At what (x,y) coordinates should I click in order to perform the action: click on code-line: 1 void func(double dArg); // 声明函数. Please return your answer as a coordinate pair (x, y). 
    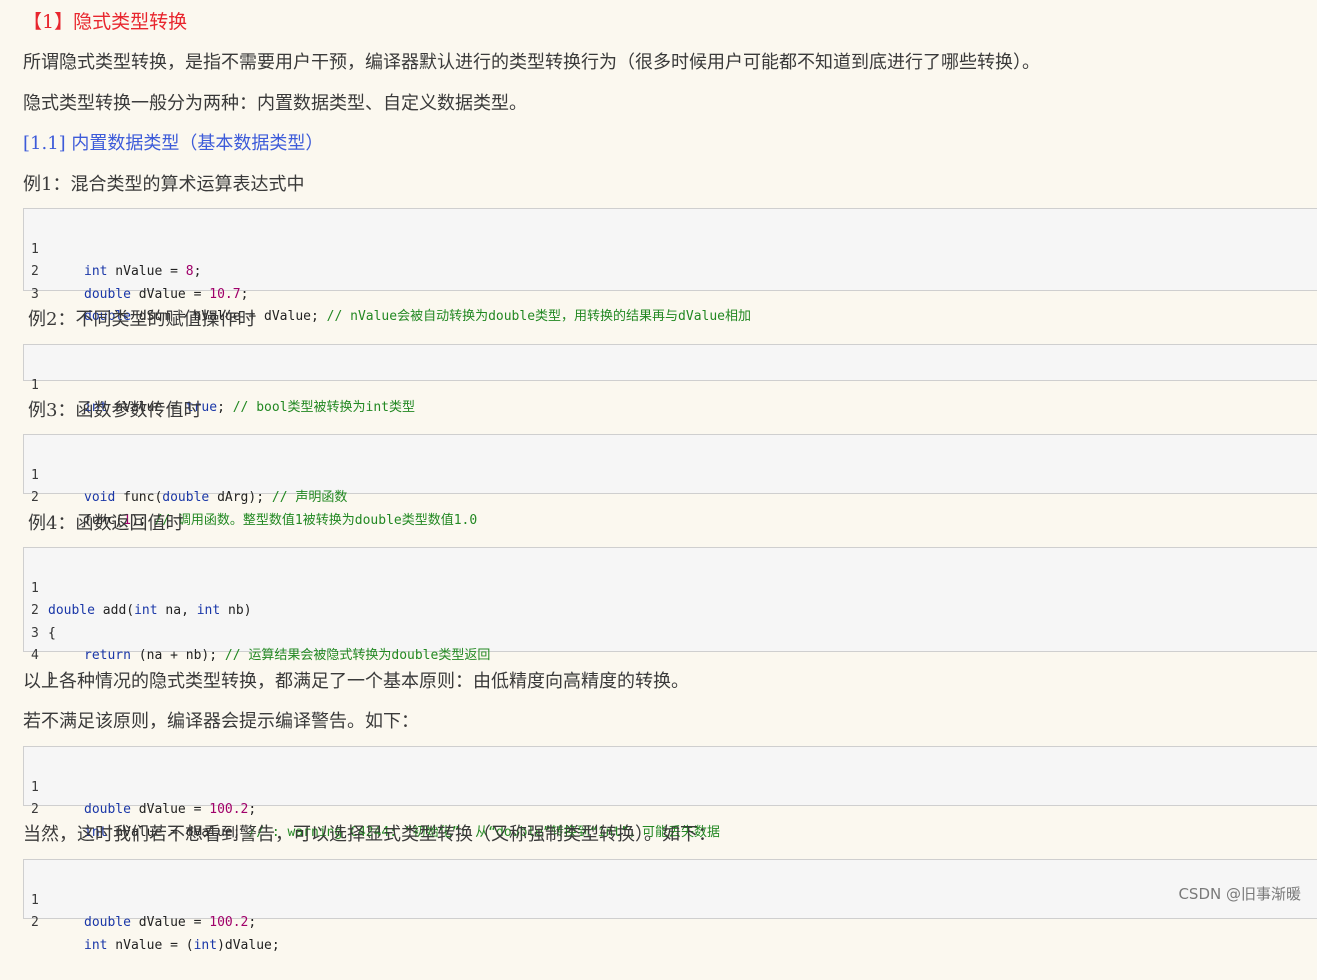
    Looking at the image, I should click on (189, 486).